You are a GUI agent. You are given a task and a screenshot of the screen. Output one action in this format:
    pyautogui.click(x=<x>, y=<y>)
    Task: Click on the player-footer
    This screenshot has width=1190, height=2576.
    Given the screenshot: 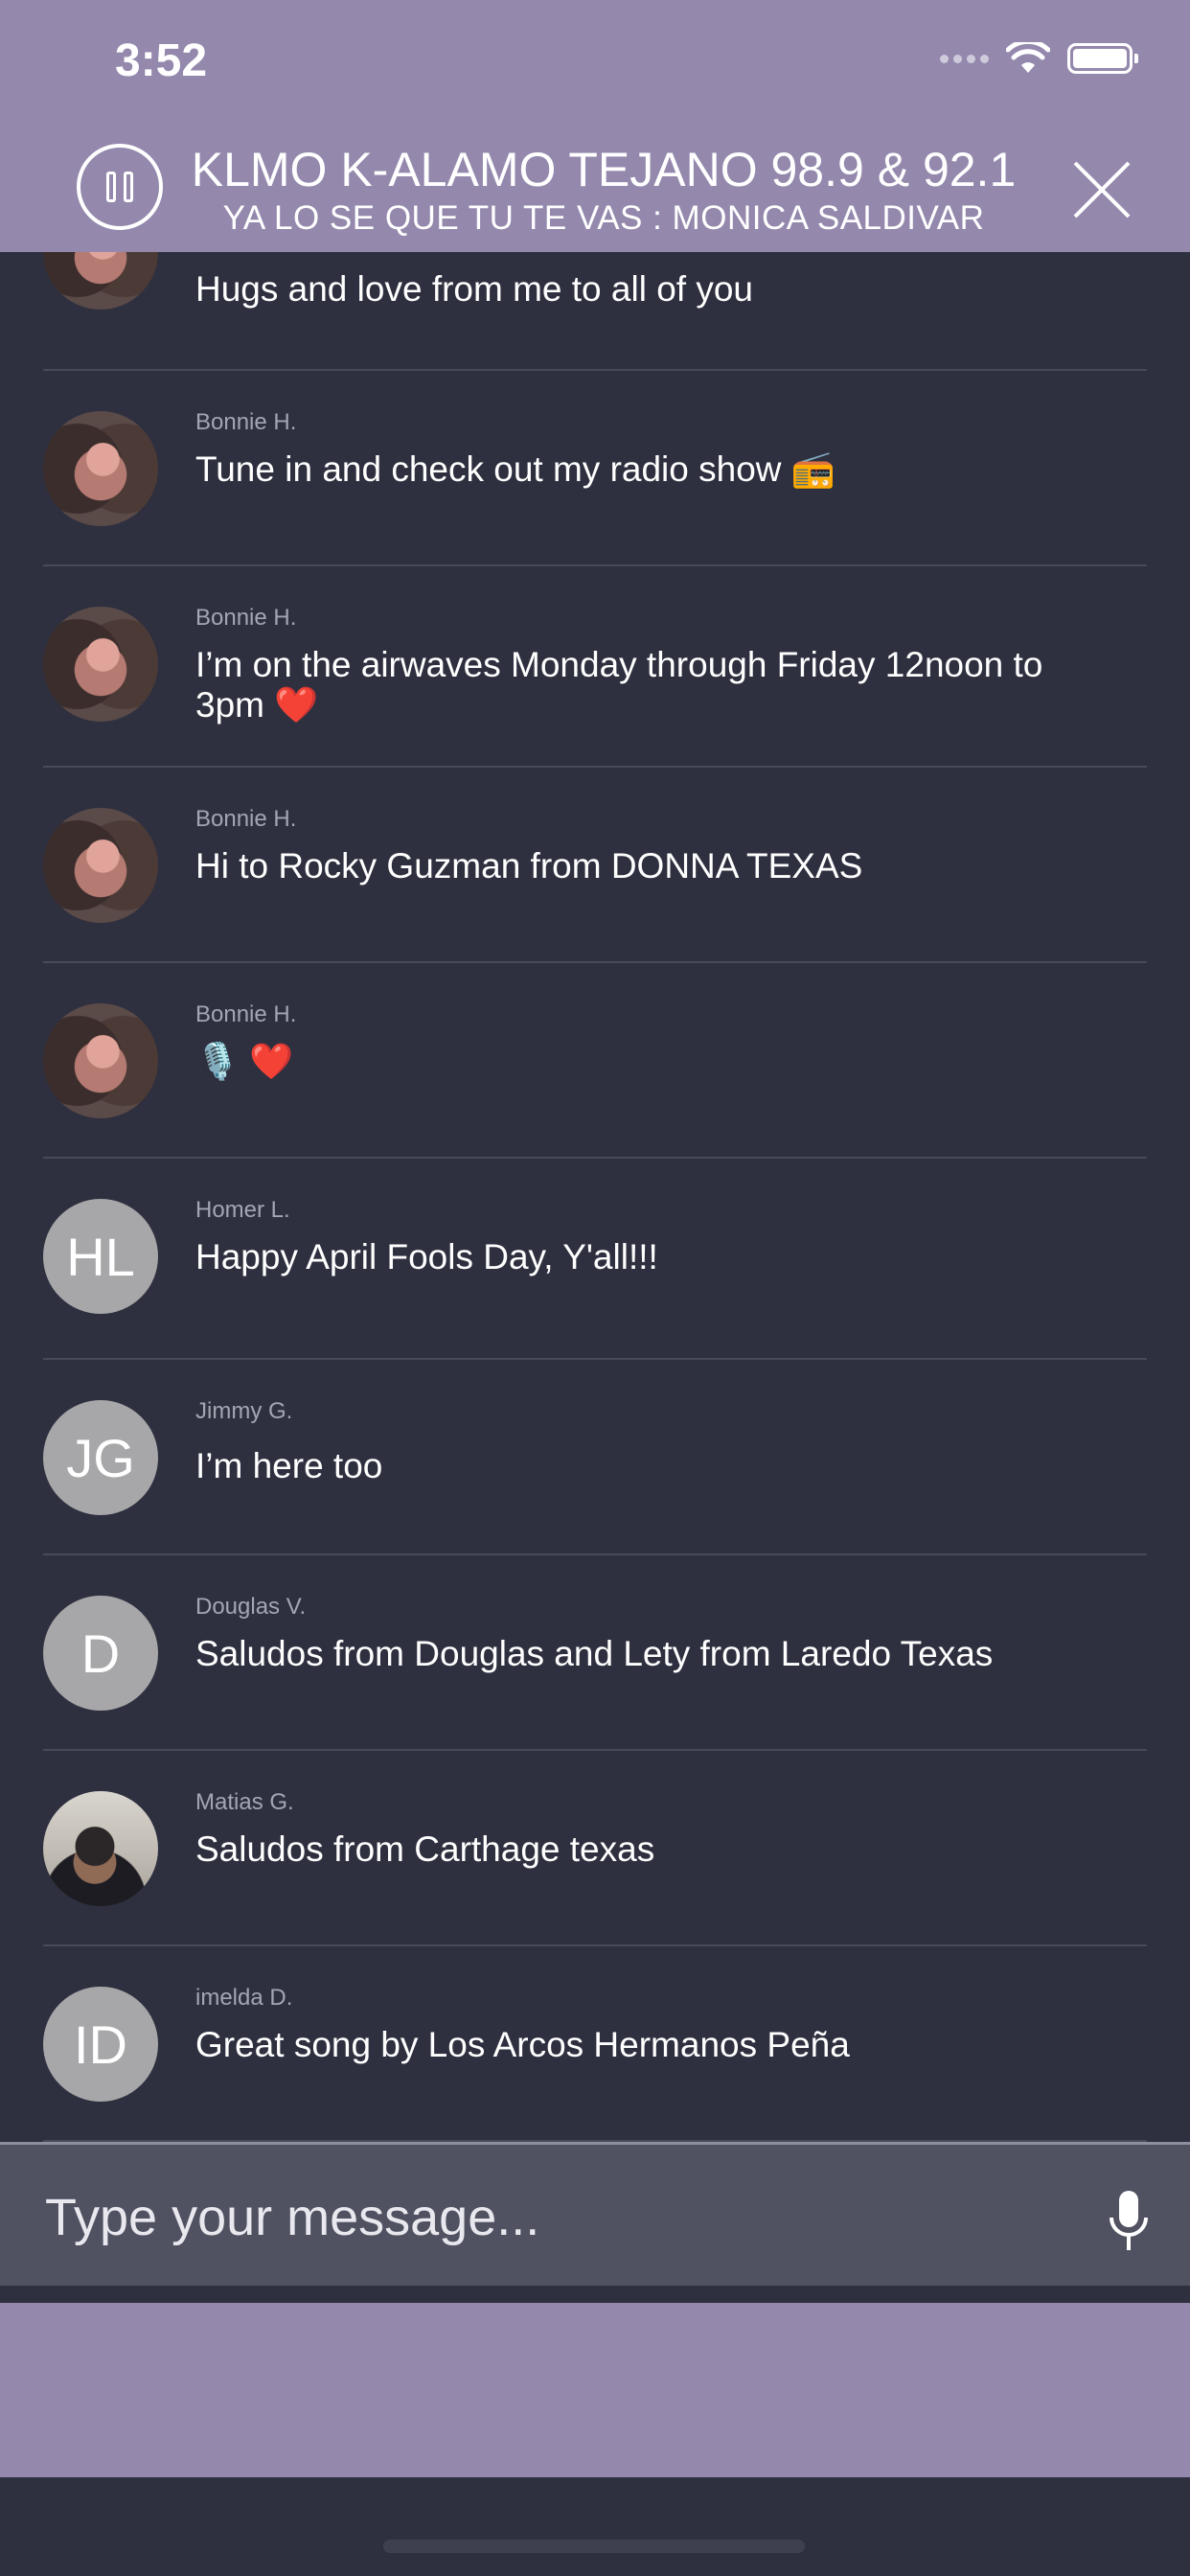 What is the action you would take?
    pyautogui.click(x=595, y=2390)
    